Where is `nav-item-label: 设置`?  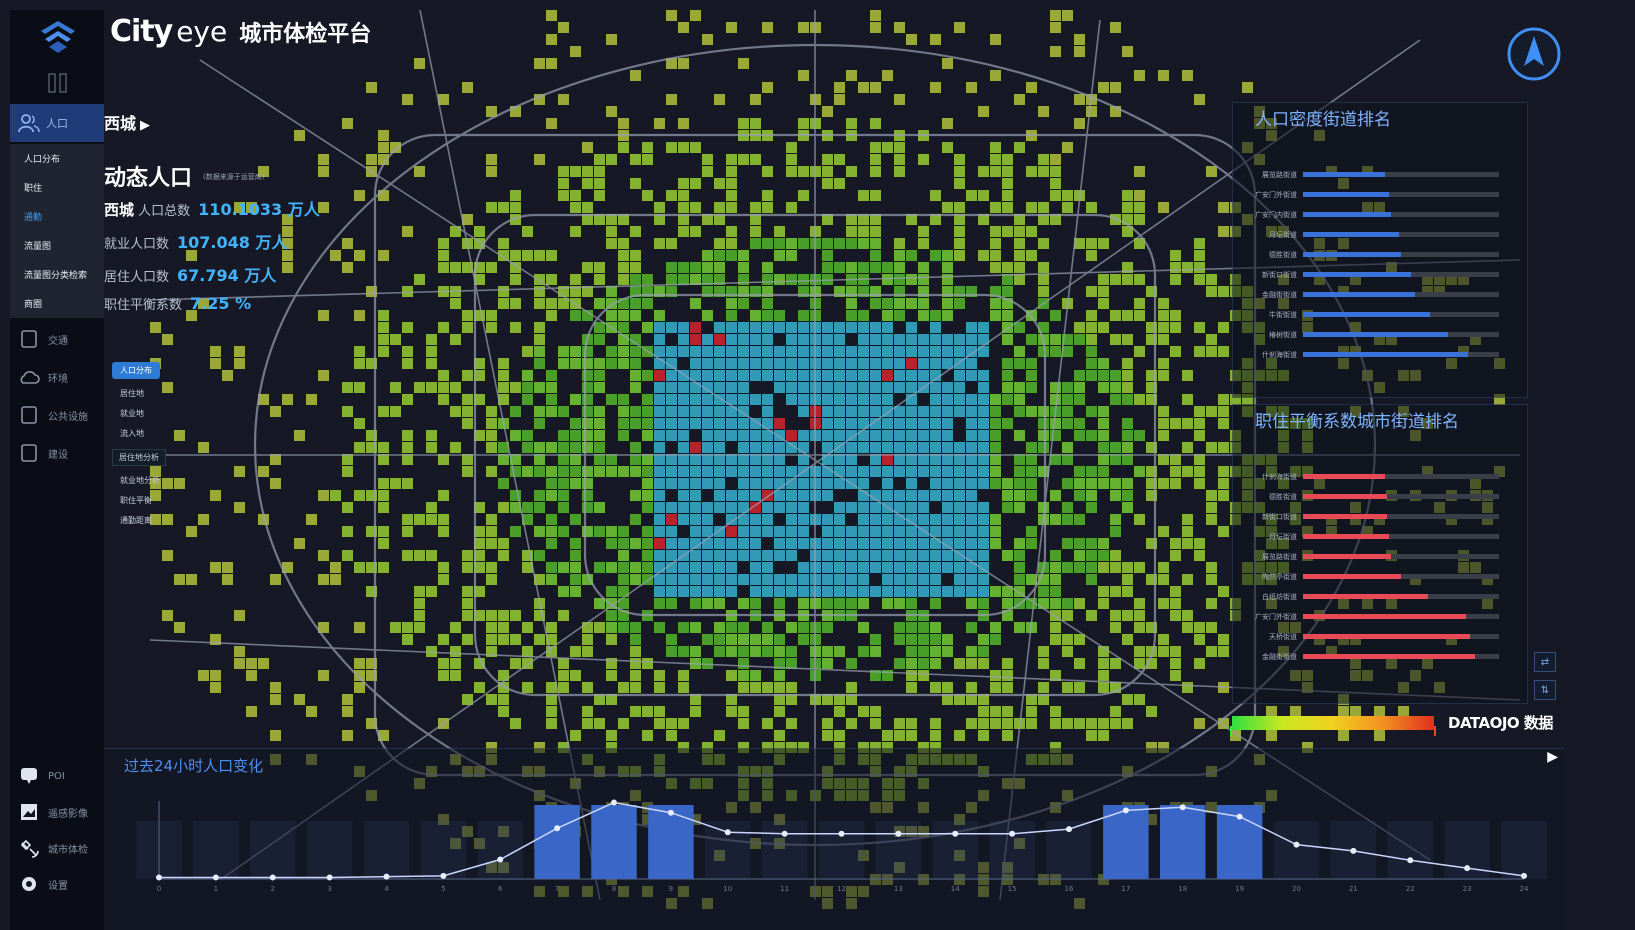 nav-item-label: 设置 is located at coordinates (58, 886).